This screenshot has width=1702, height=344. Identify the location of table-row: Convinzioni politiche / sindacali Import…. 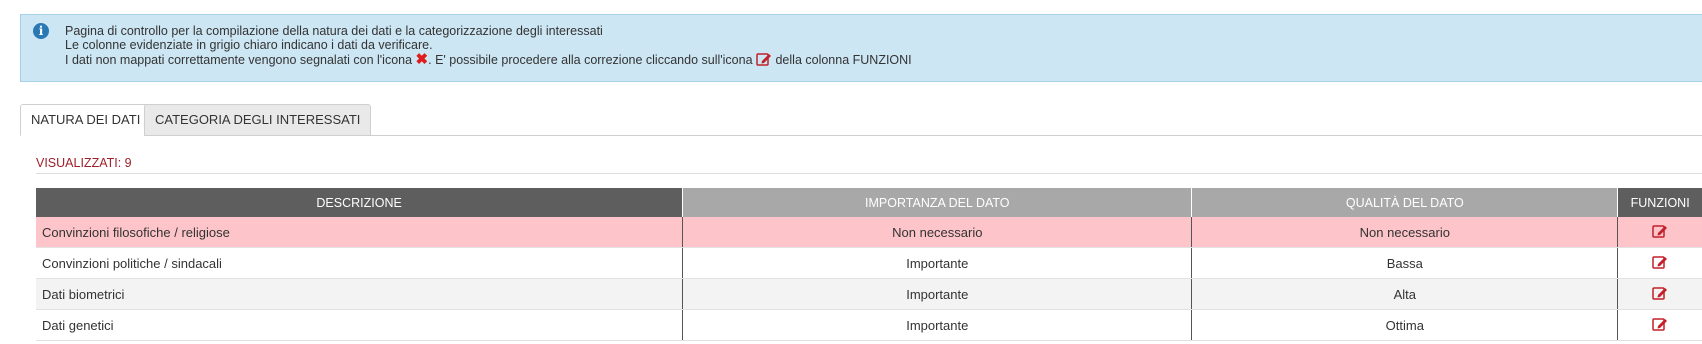
(869, 263).